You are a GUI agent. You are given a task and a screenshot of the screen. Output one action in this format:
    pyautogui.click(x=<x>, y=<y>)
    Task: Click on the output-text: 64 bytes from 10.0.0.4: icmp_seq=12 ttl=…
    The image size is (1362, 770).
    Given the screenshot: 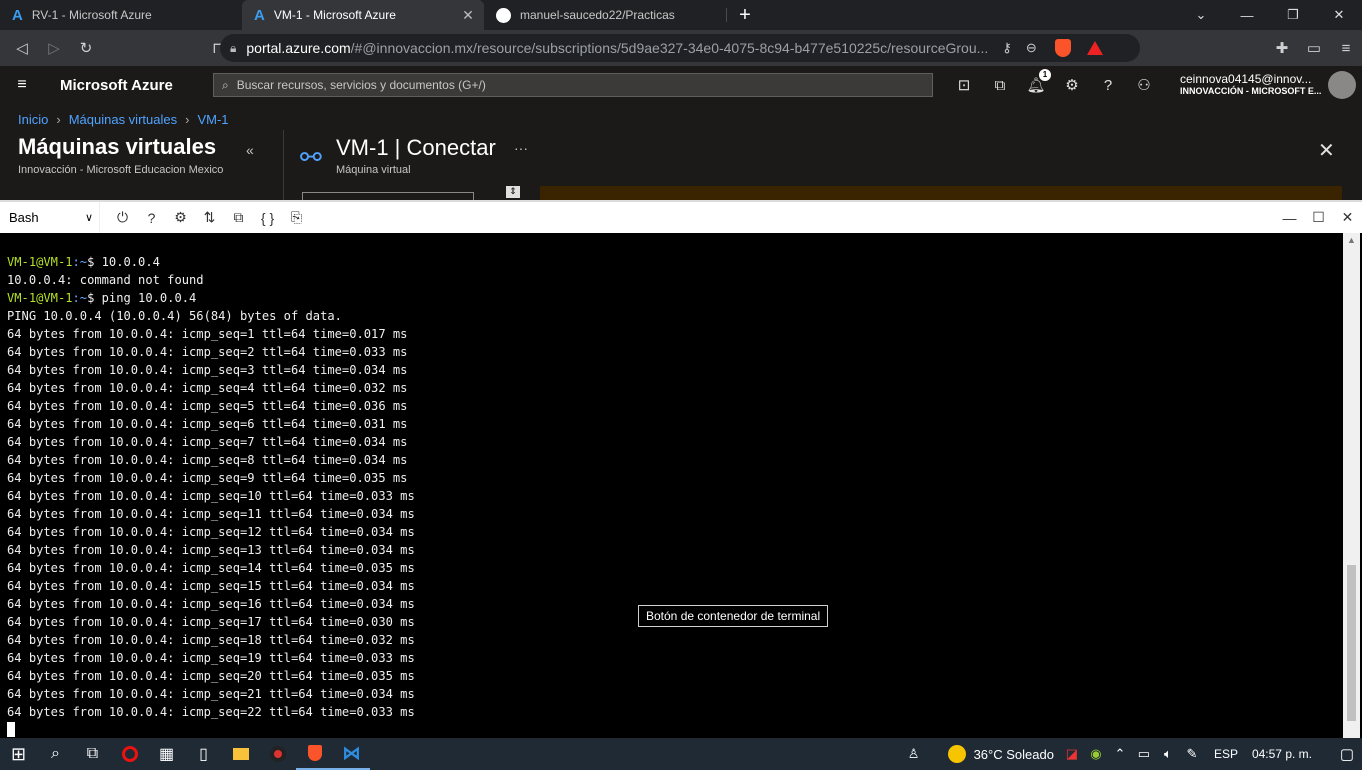 What is the action you would take?
    pyautogui.click(x=211, y=532)
    